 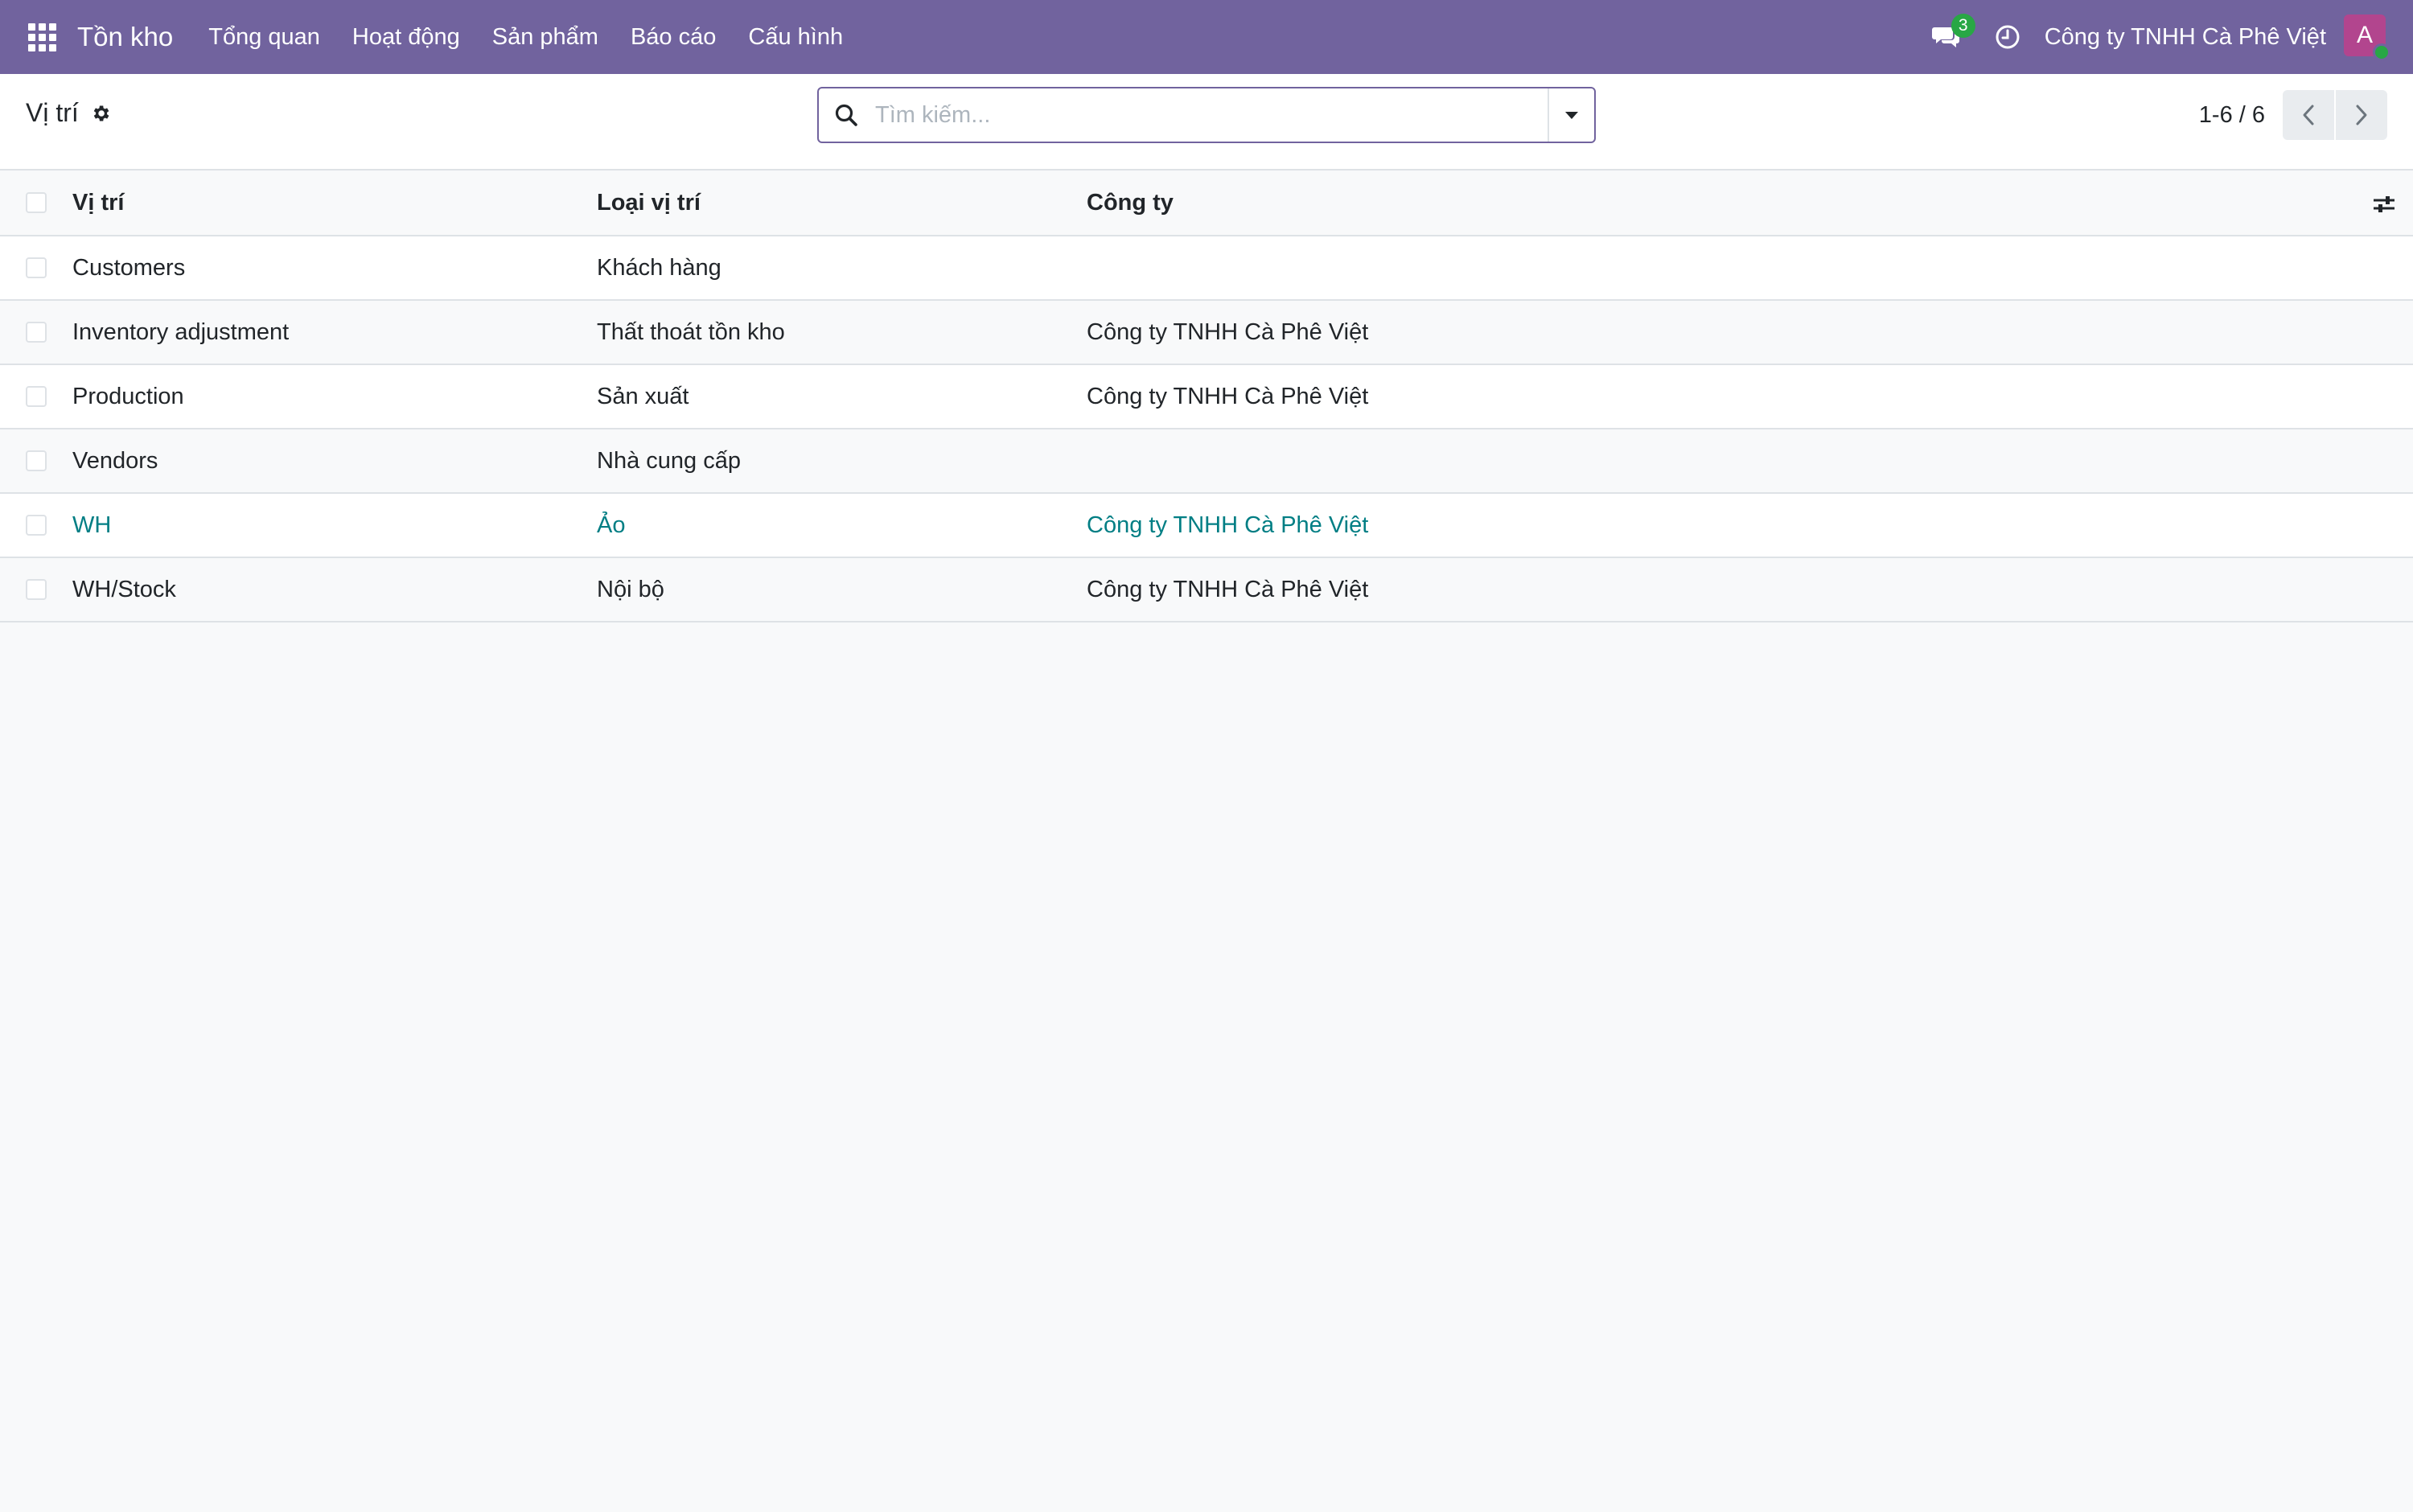 I want to click on pager-next-button, so click(x=2361, y=115).